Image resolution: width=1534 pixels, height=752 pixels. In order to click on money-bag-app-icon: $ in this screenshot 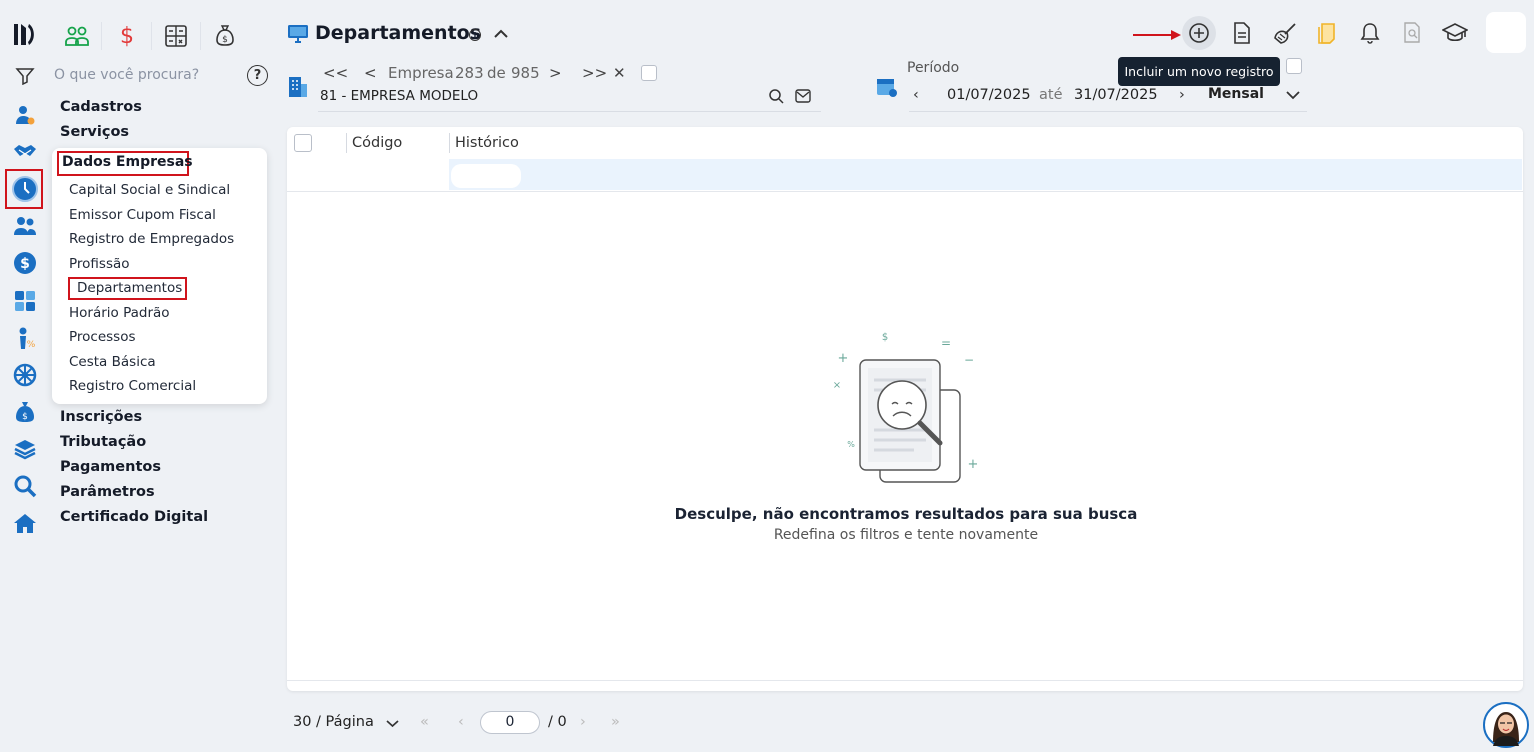, I will do `click(225, 36)`.